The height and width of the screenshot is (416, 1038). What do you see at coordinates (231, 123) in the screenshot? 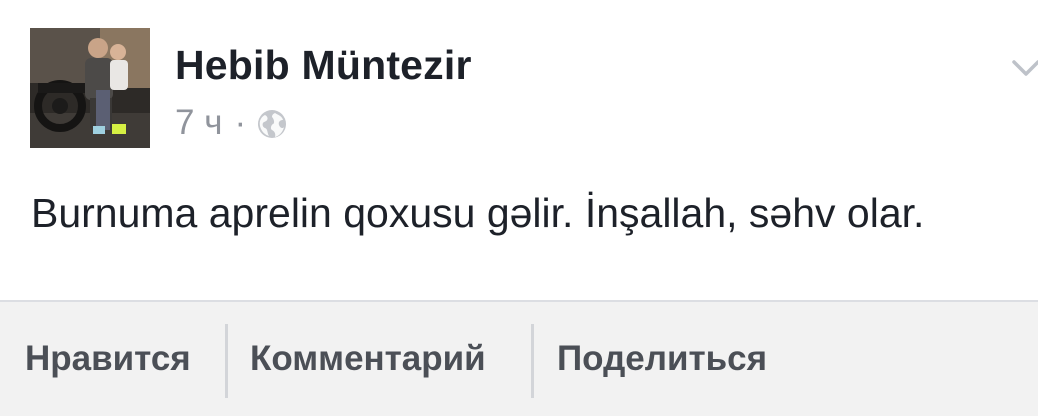
I see `post-meta: 7 ч ·` at bounding box center [231, 123].